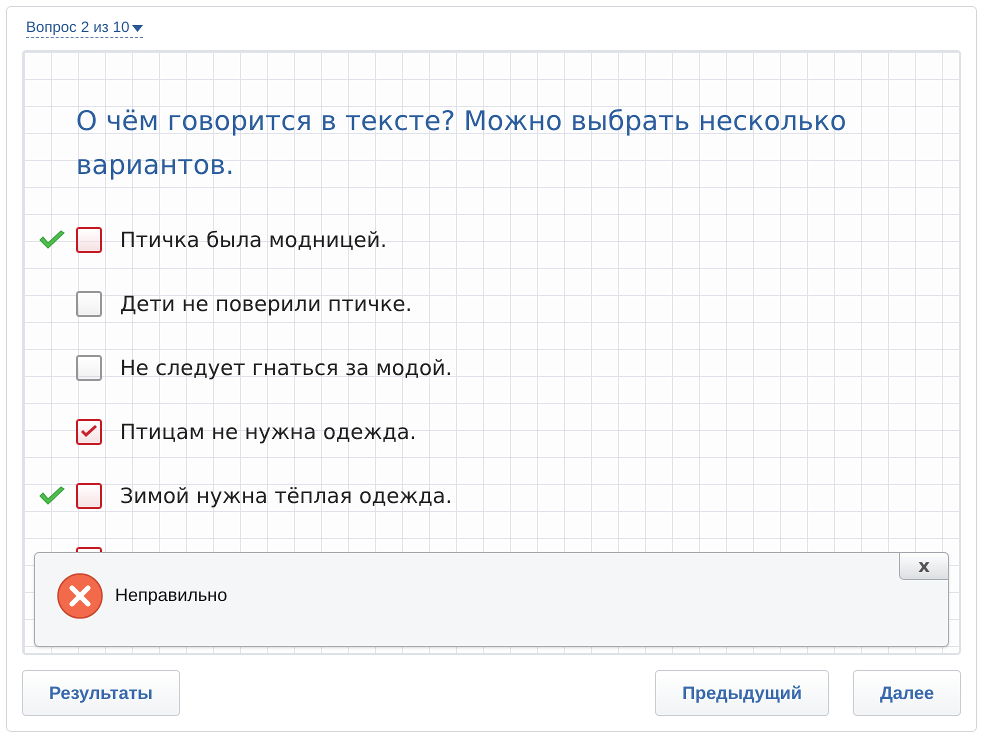 The width and height of the screenshot is (987, 742). I want to click on nav-button: Предыдущий, so click(742, 693).